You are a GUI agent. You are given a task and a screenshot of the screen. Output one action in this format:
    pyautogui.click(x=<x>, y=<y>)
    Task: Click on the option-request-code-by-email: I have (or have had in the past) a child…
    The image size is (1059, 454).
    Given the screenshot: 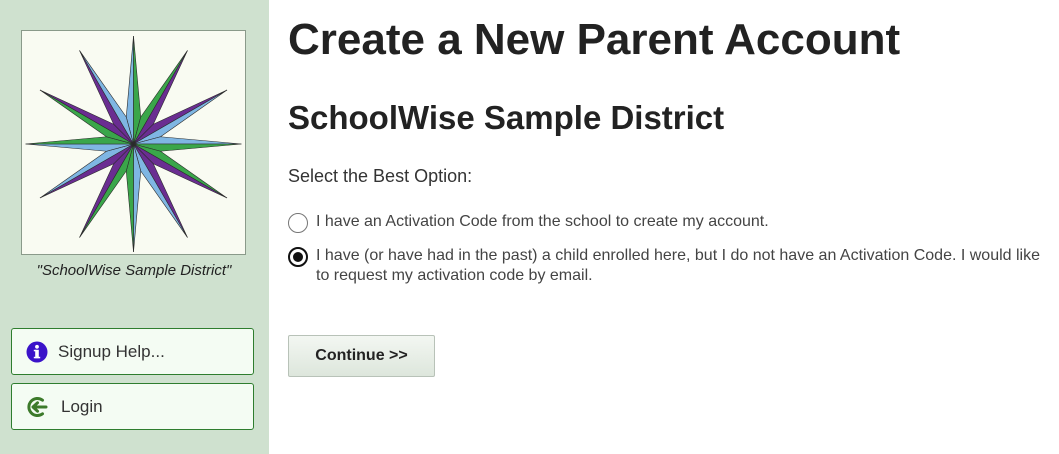 What is the action you would take?
    pyautogui.click(x=668, y=266)
    